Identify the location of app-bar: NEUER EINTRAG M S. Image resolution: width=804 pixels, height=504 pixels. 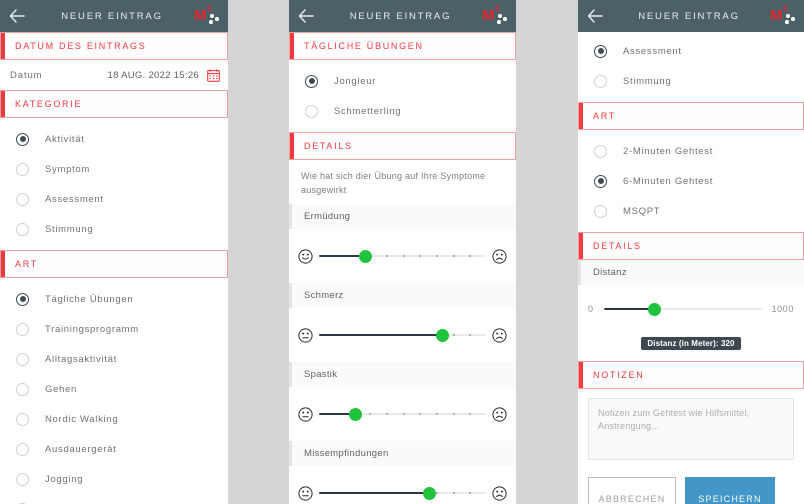
(402, 16).